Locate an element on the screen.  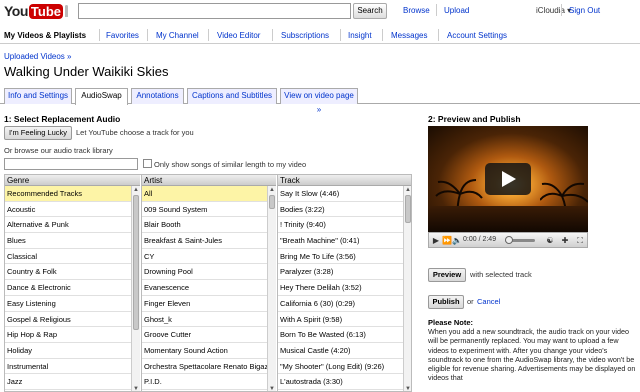
progress-handle is located at coordinates (509, 240).